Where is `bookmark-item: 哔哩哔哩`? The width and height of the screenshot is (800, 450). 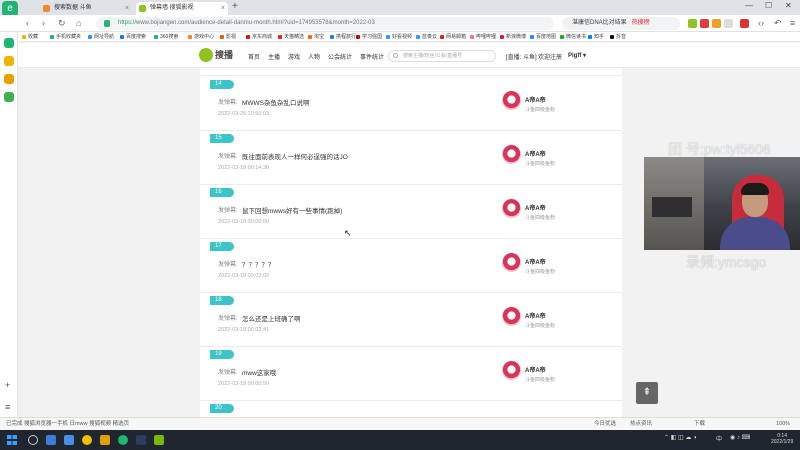 bookmark-item: 哔哩哔哩 is located at coordinates (483, 37).